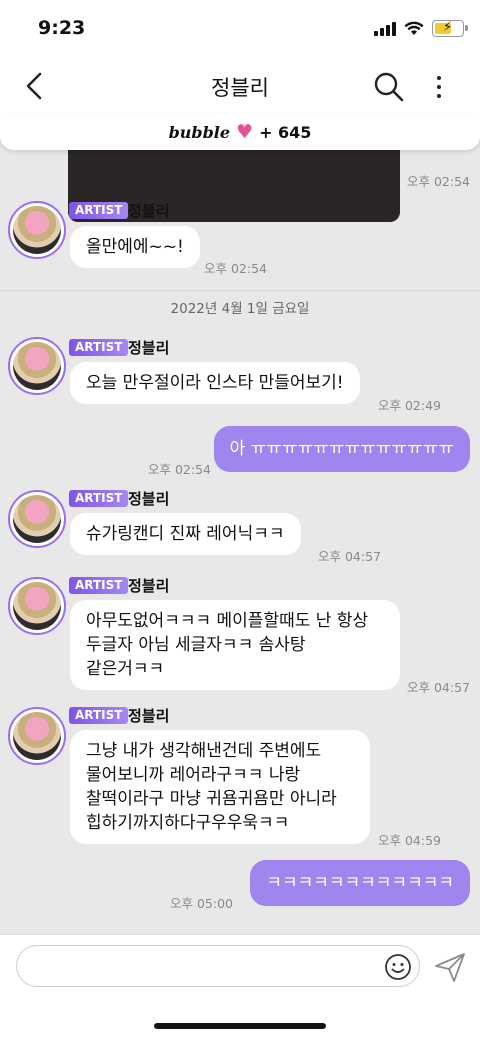 The width and height of the screenshot is (480, 1039). I want to click on divider, so click(240, 290).